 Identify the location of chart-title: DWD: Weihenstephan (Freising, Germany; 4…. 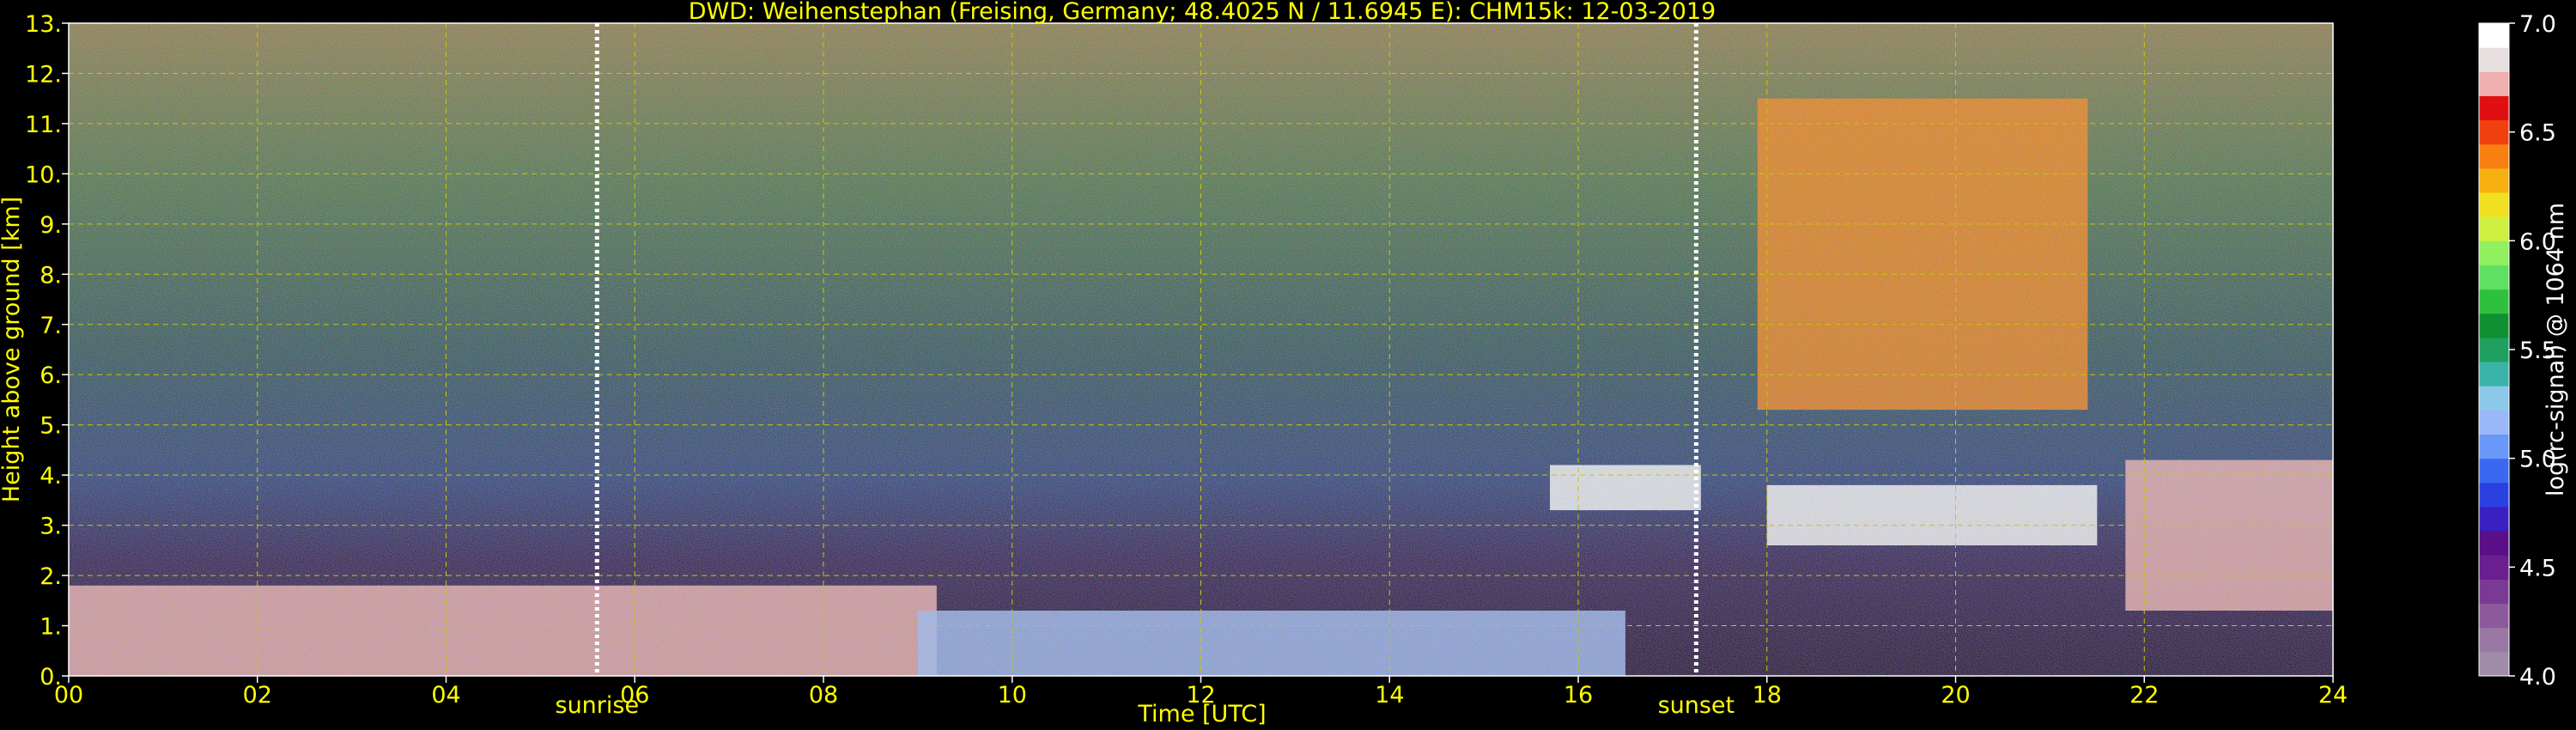
(1202, 12).